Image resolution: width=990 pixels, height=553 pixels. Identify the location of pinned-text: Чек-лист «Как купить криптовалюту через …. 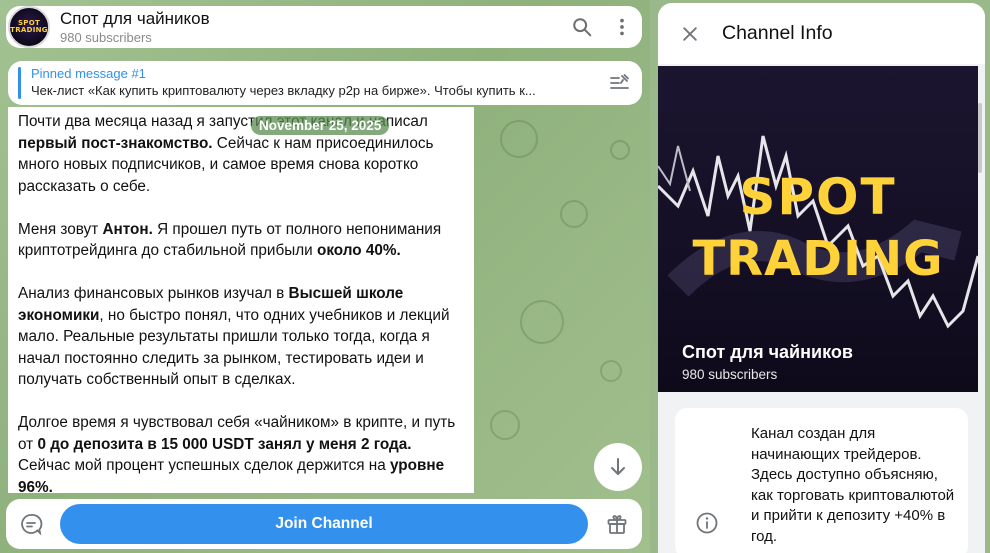
(283, 90).